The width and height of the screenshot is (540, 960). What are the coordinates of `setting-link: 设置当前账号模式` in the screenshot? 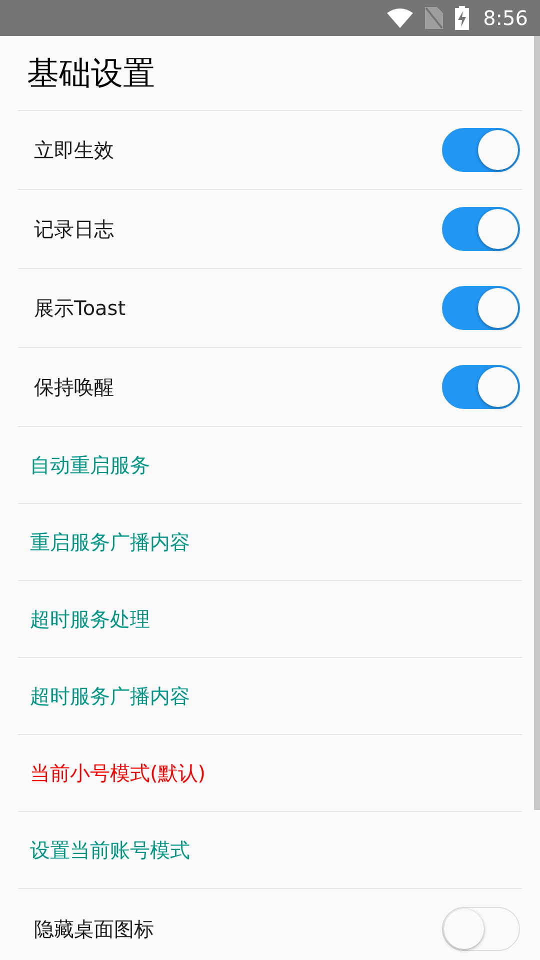 It's located at (110, 850).